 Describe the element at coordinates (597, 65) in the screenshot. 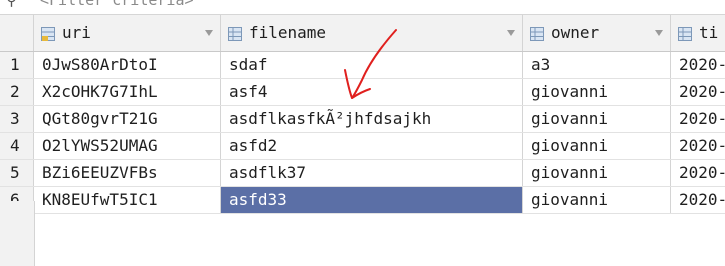

I see `cell-owner: a3` at that location.